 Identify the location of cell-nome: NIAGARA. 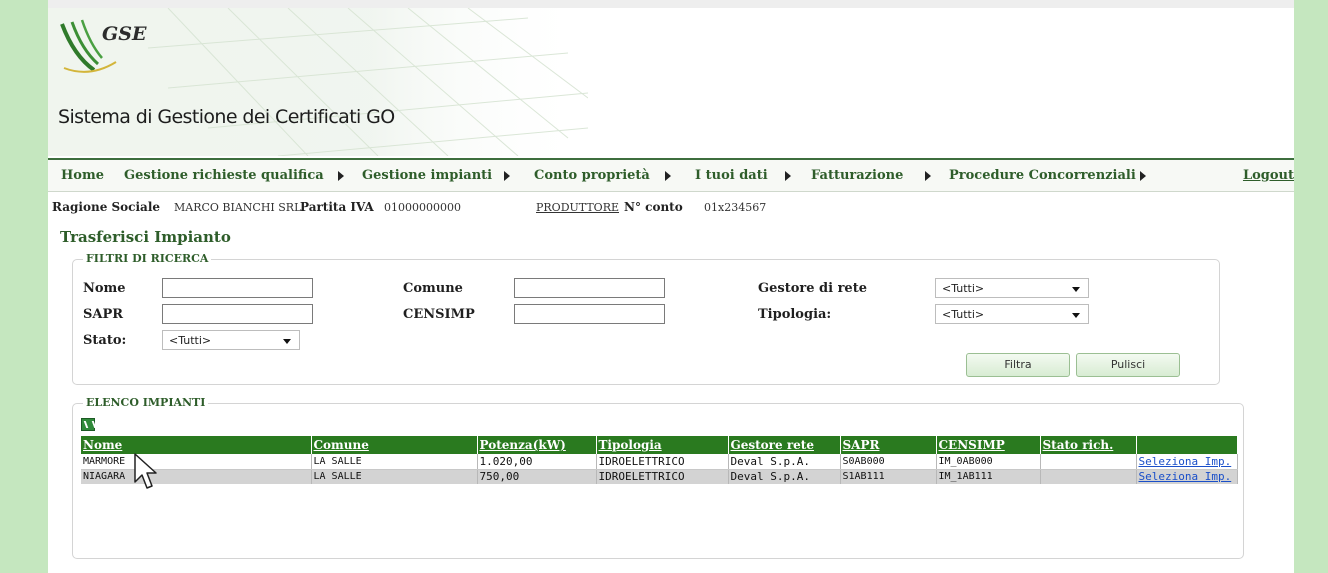
(196, 476).